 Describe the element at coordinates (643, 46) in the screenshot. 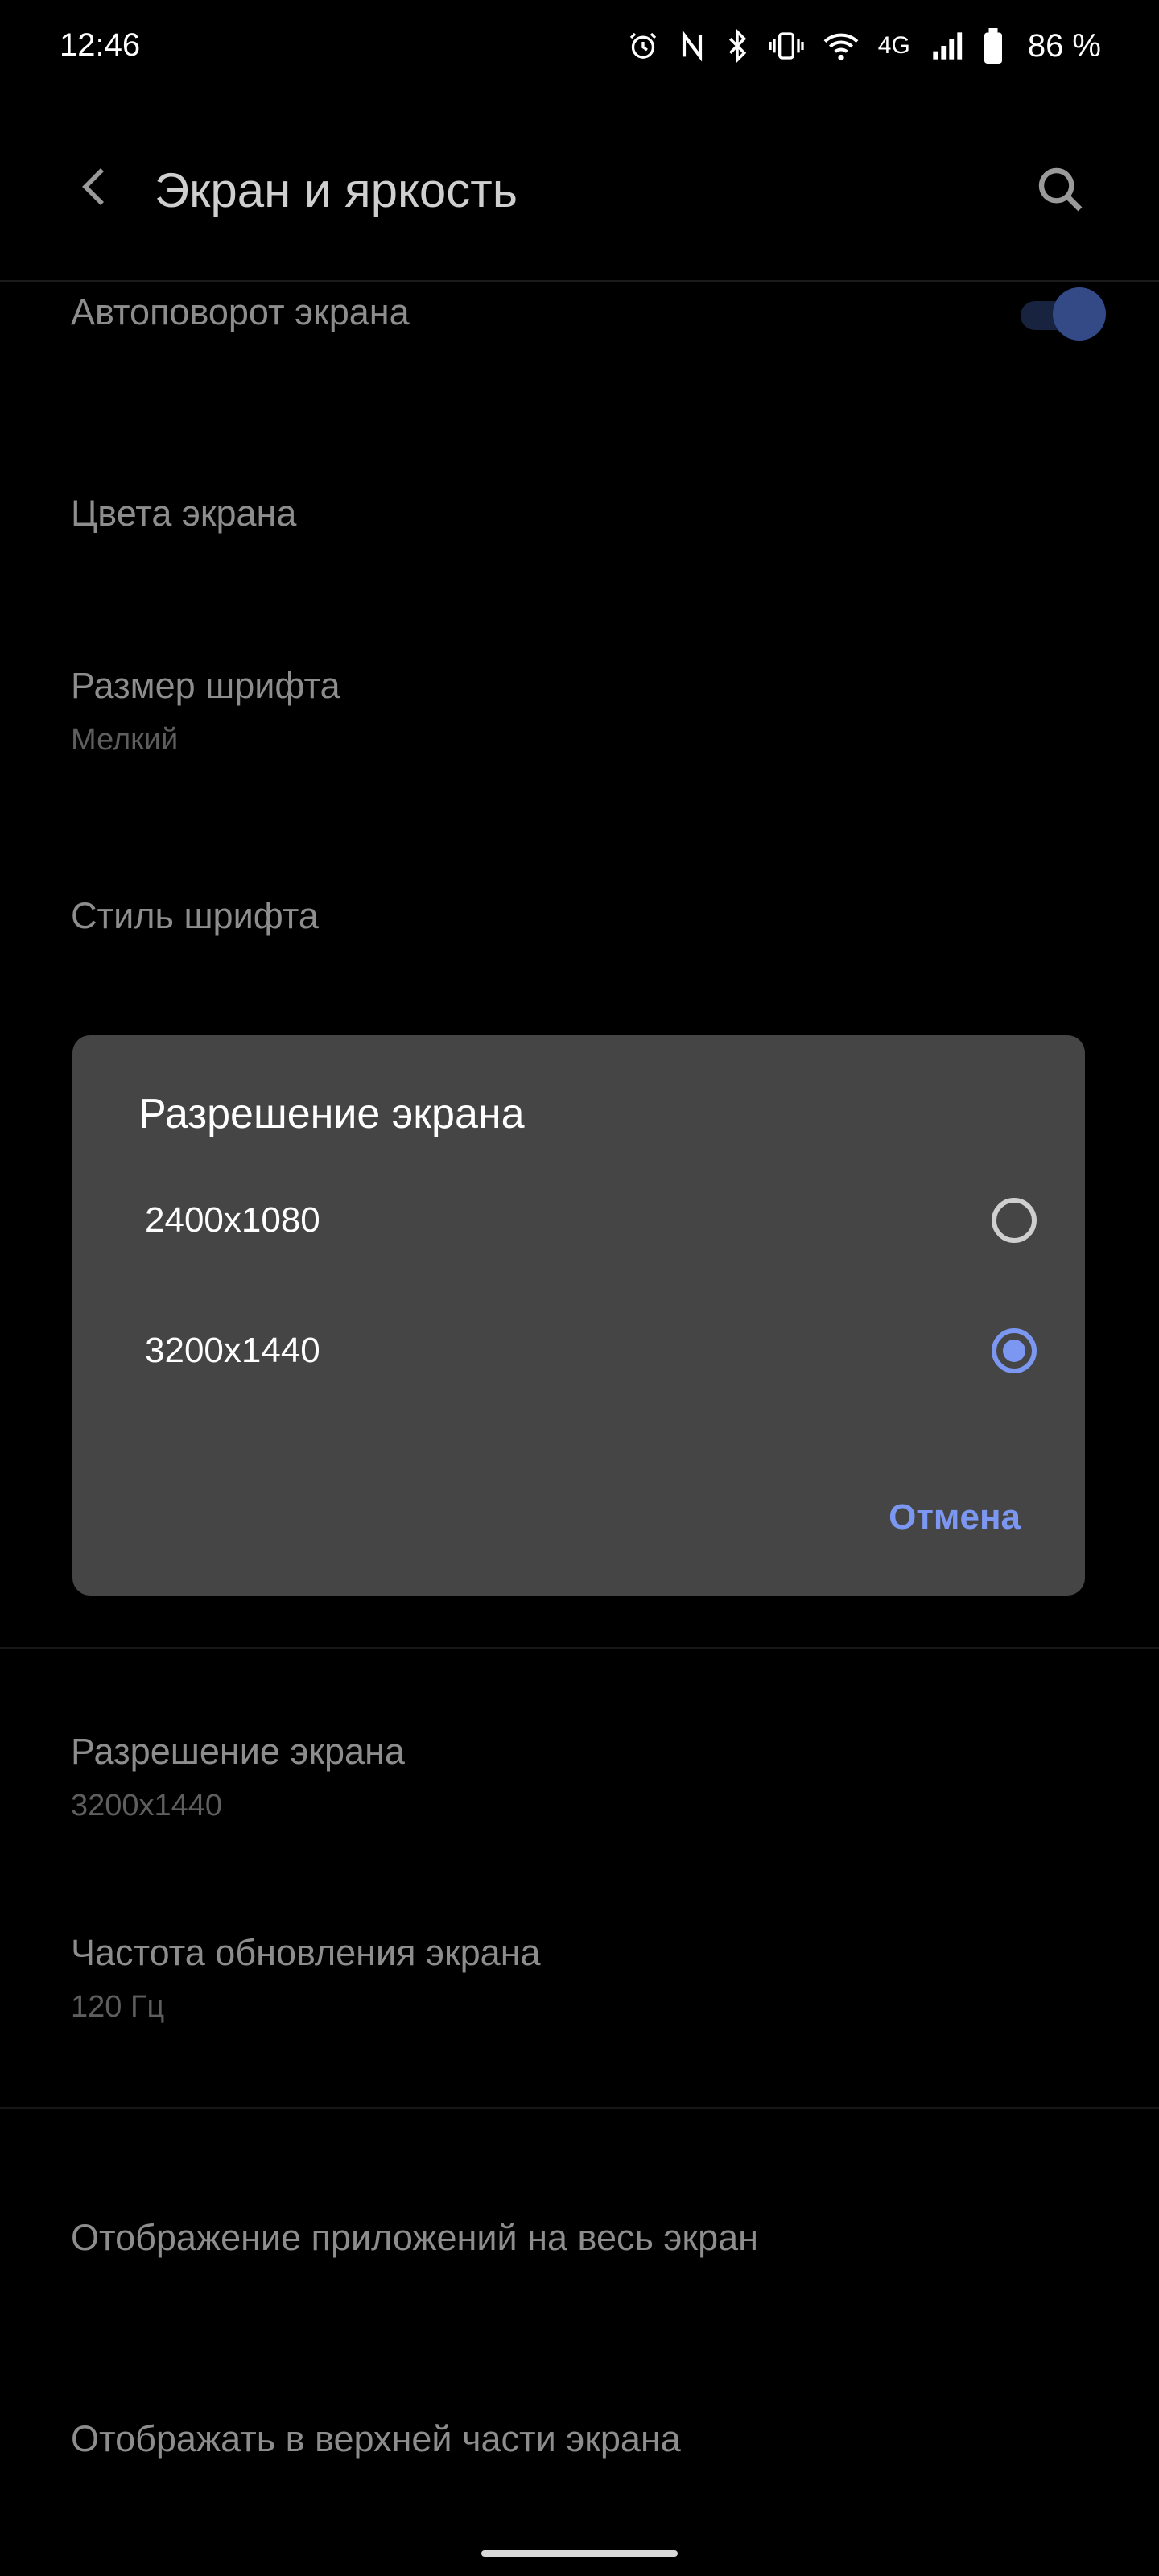

I see `alarm-icon` at that location.